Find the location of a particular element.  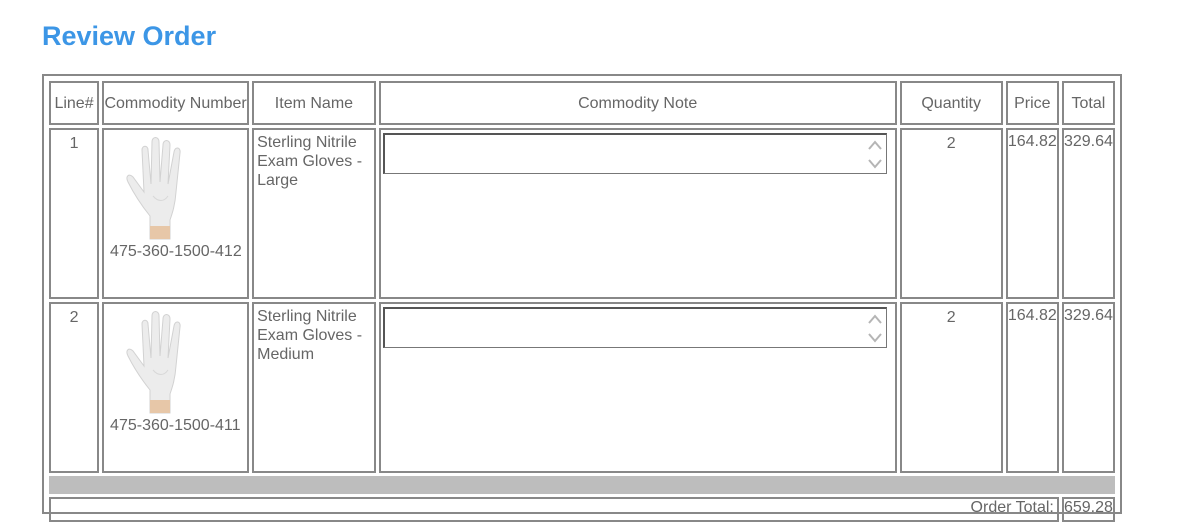

line-number: 1 is located at coordinates (74, 213).